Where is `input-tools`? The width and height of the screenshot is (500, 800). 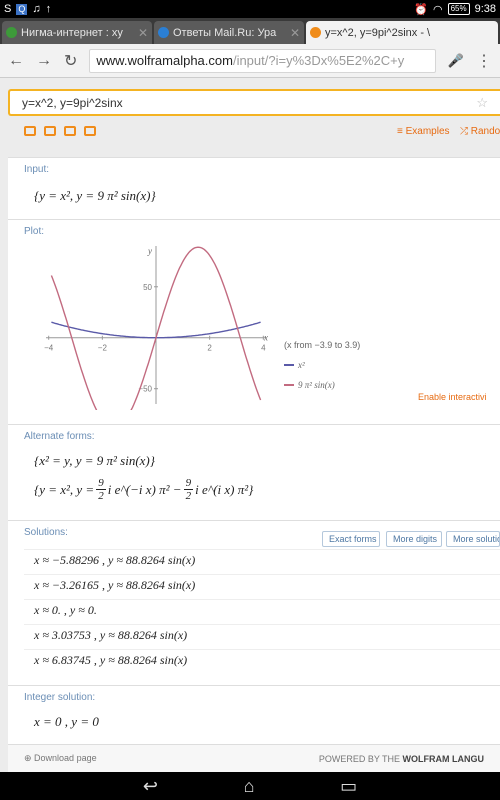
input-tools is located at coordinates (60, 131).